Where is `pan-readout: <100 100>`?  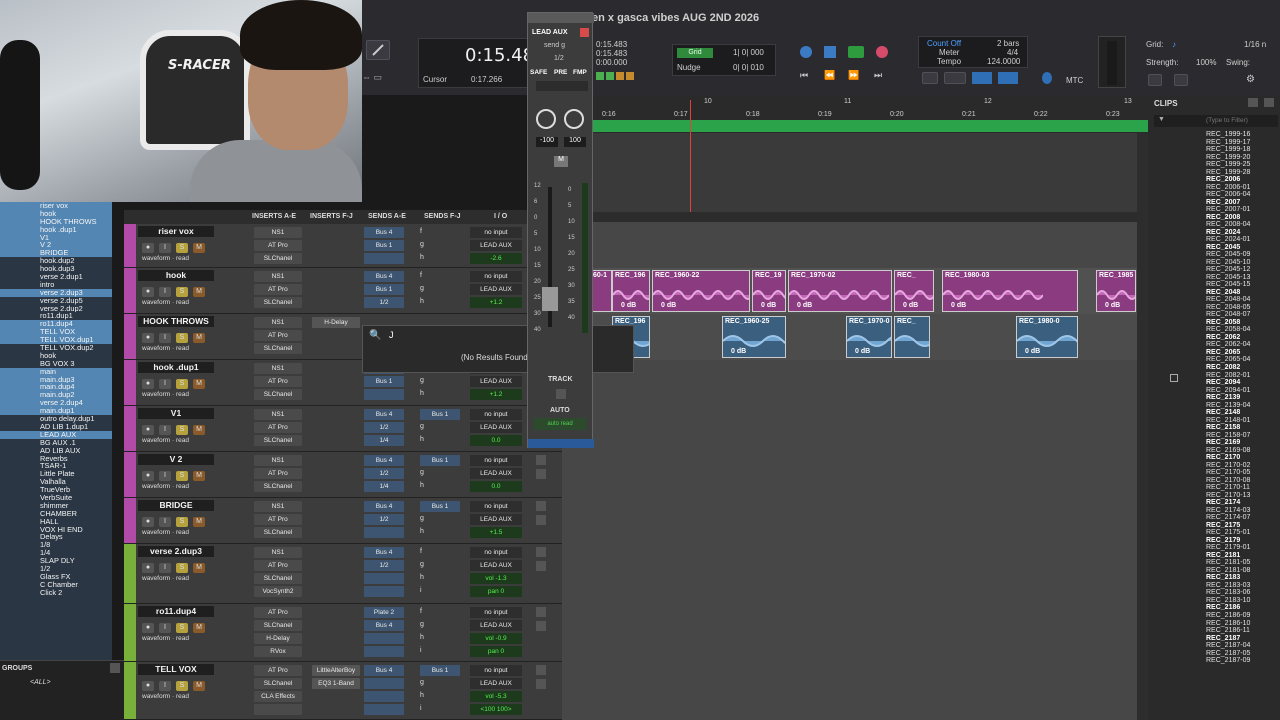 pan-readout: <100 100> is located at coordinates (496, 709).